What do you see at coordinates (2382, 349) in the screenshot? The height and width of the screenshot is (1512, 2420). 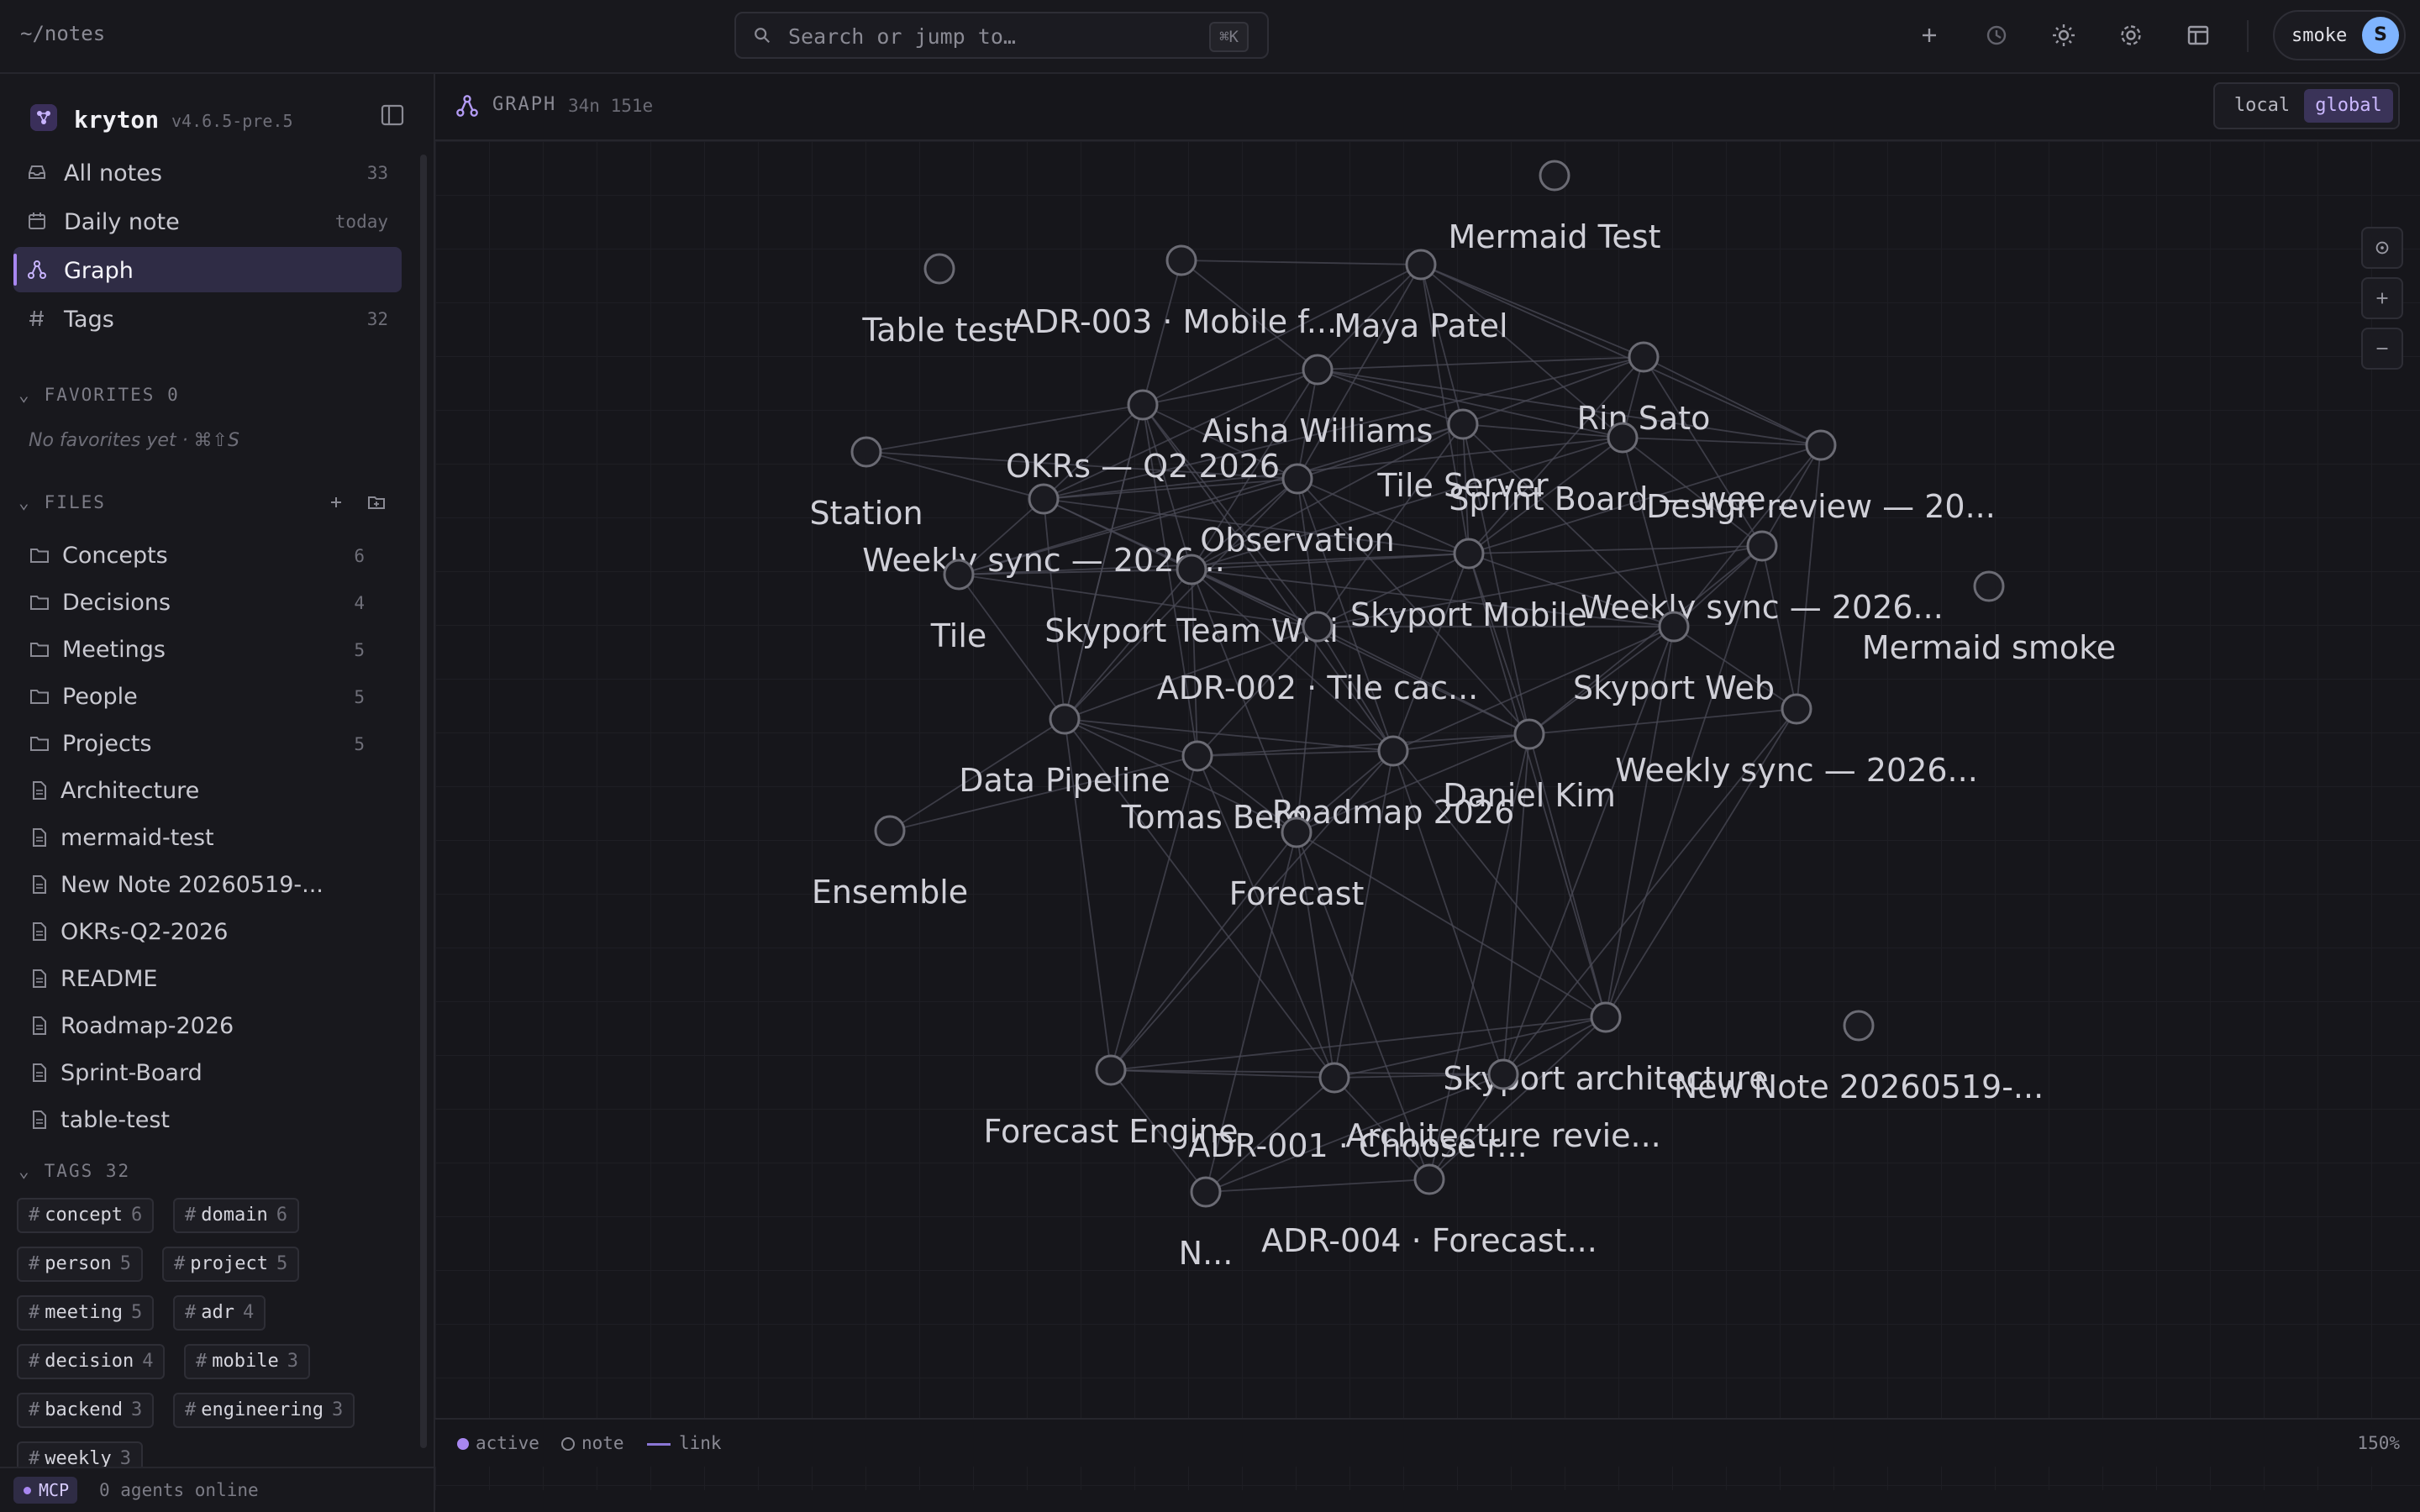 I see `zoom-out-button` at bounding box center [2382, 349].